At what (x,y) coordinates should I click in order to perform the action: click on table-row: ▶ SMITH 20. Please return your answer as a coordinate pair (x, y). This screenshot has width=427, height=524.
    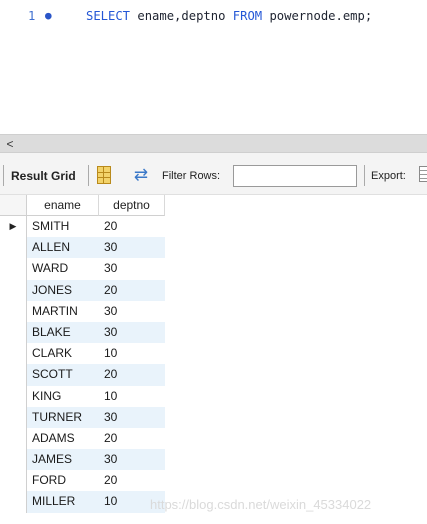
    Looking at the image, I should click on (82, 227).